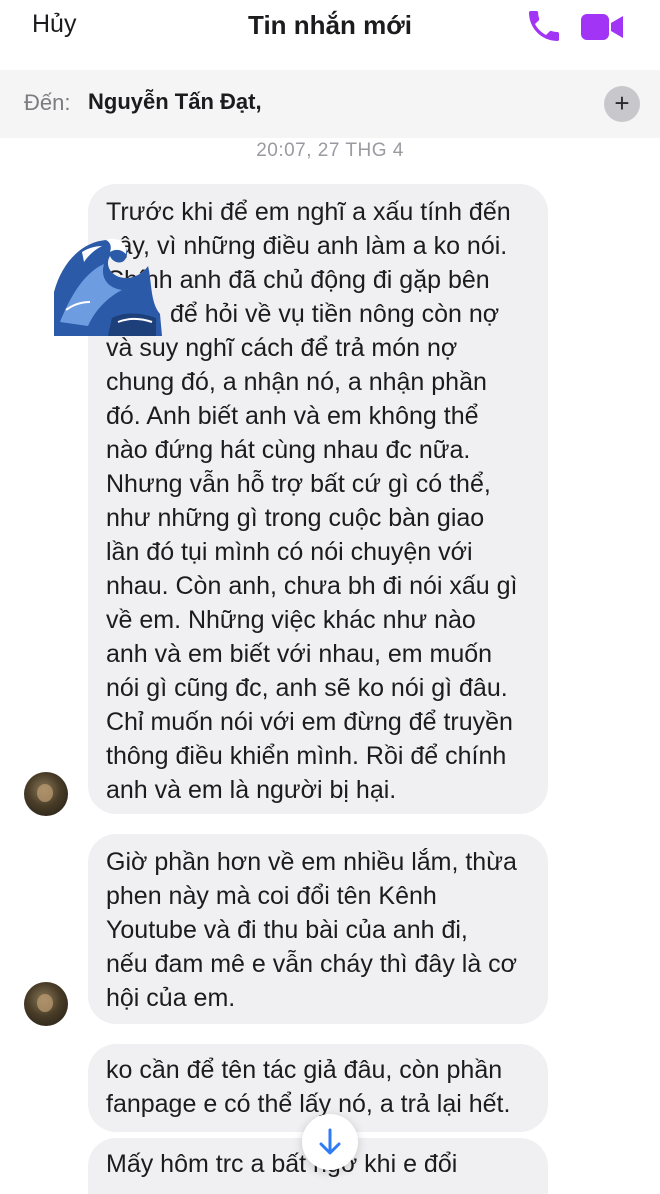  Describe the element at coordinates (296, 382) in the screenshot. I see `message-line: chung đó, a nhận nó, a nhận phần` at that location.